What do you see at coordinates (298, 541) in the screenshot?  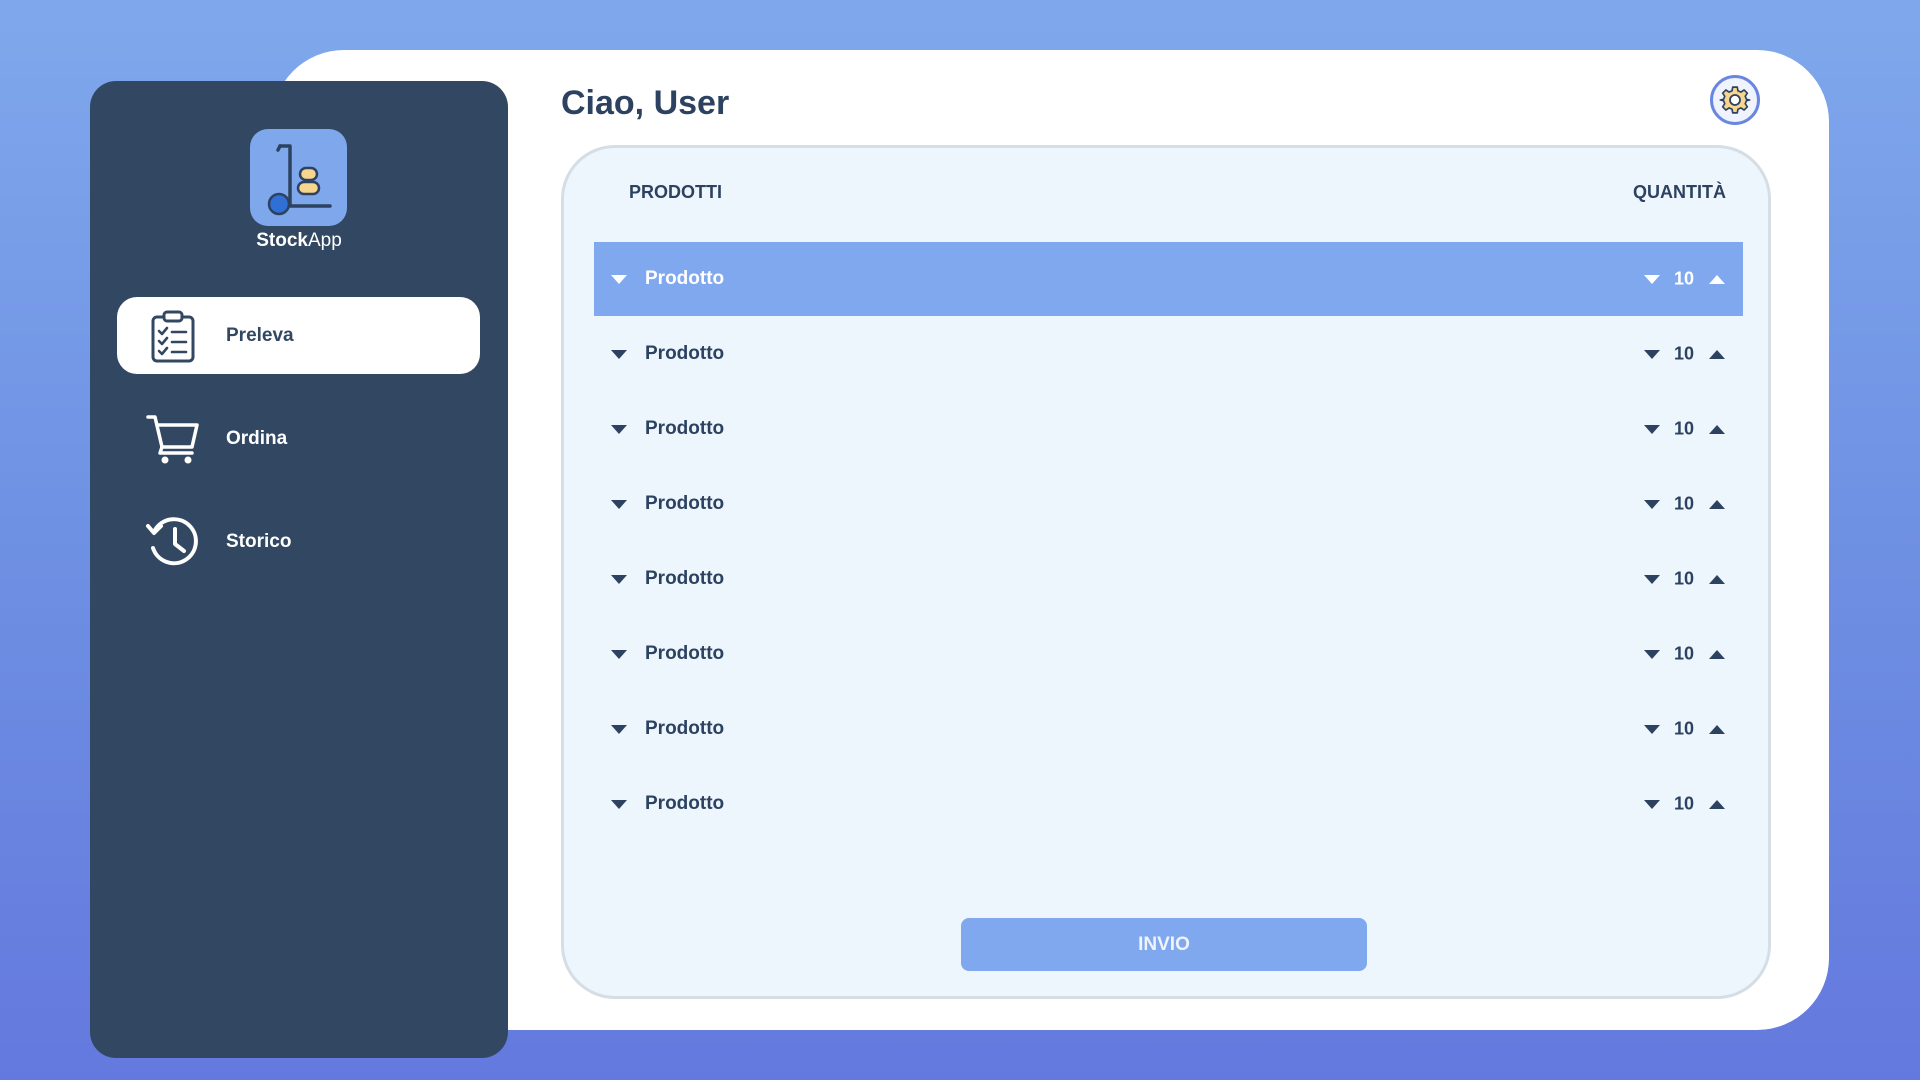 I see `sidebar-item-storico: Storico` at bounding box center [298, 541].